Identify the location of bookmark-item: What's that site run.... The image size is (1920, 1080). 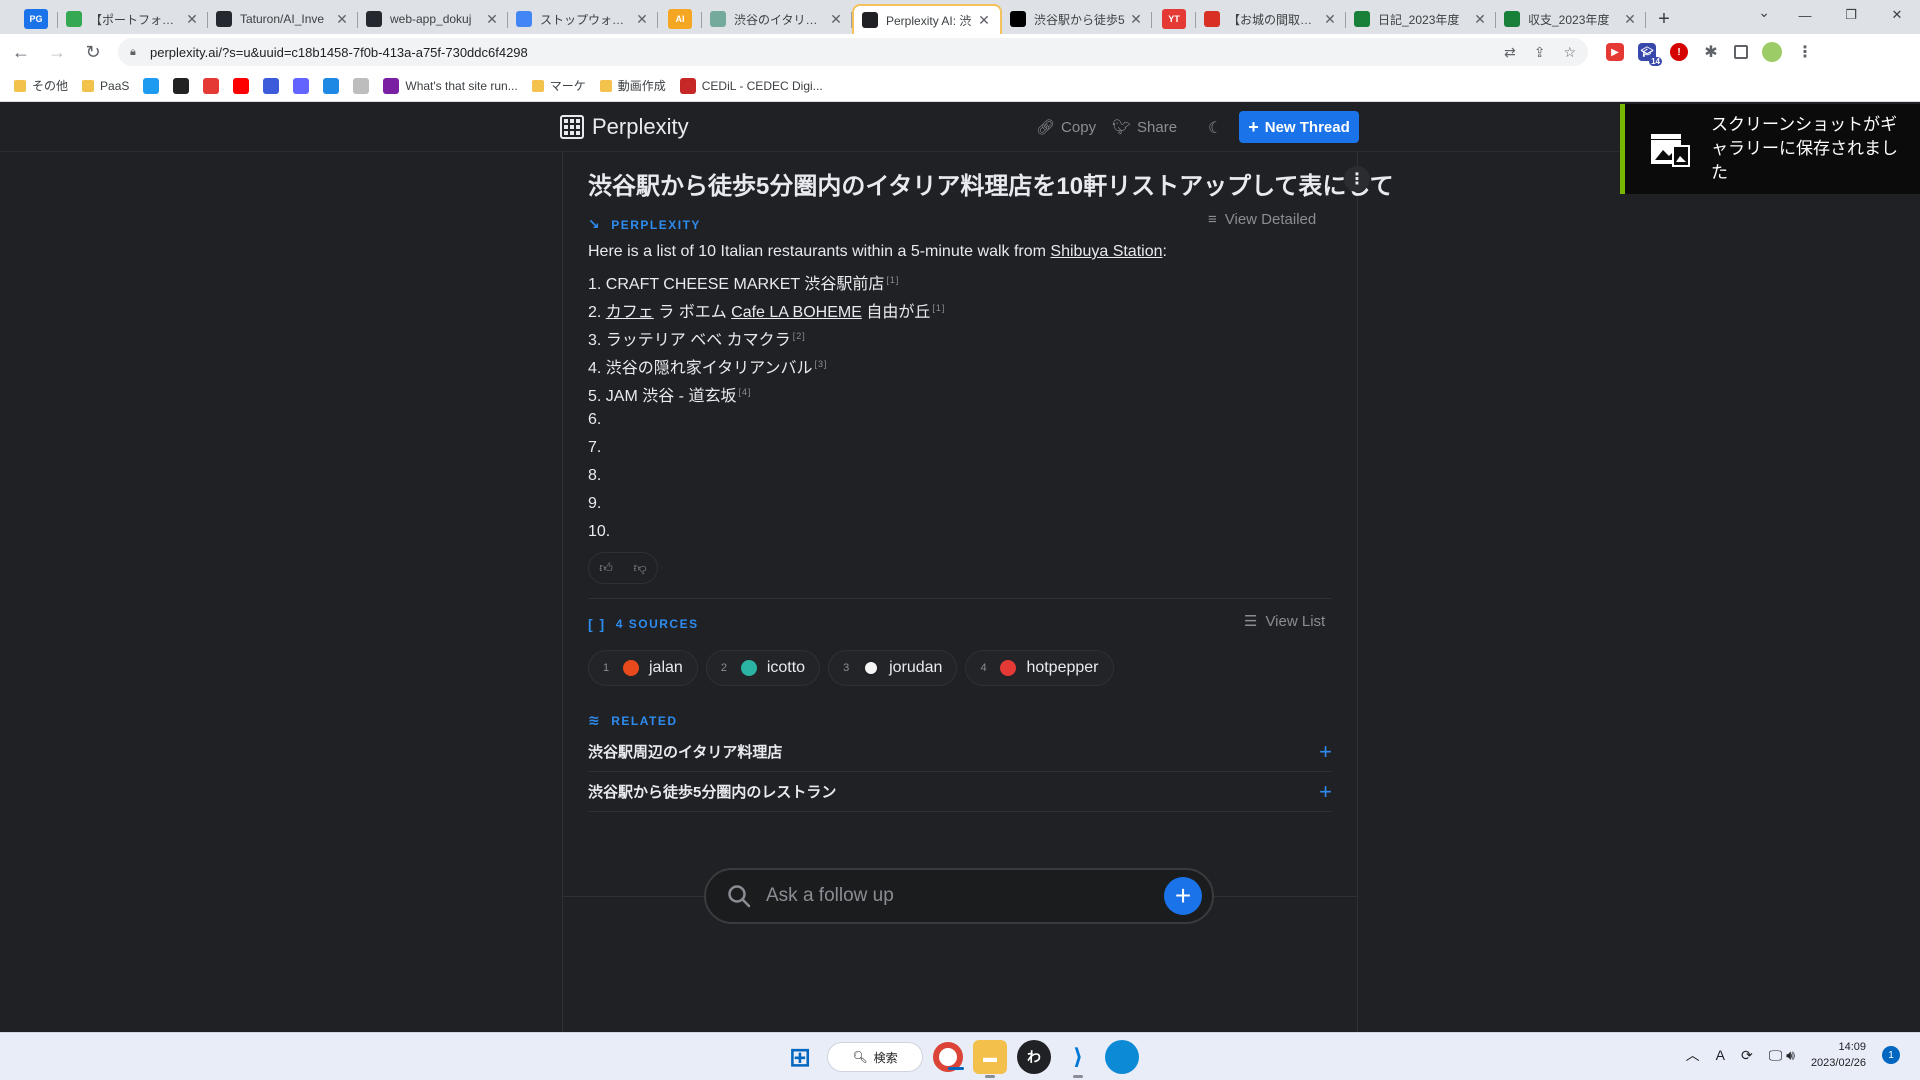
(450, 85).